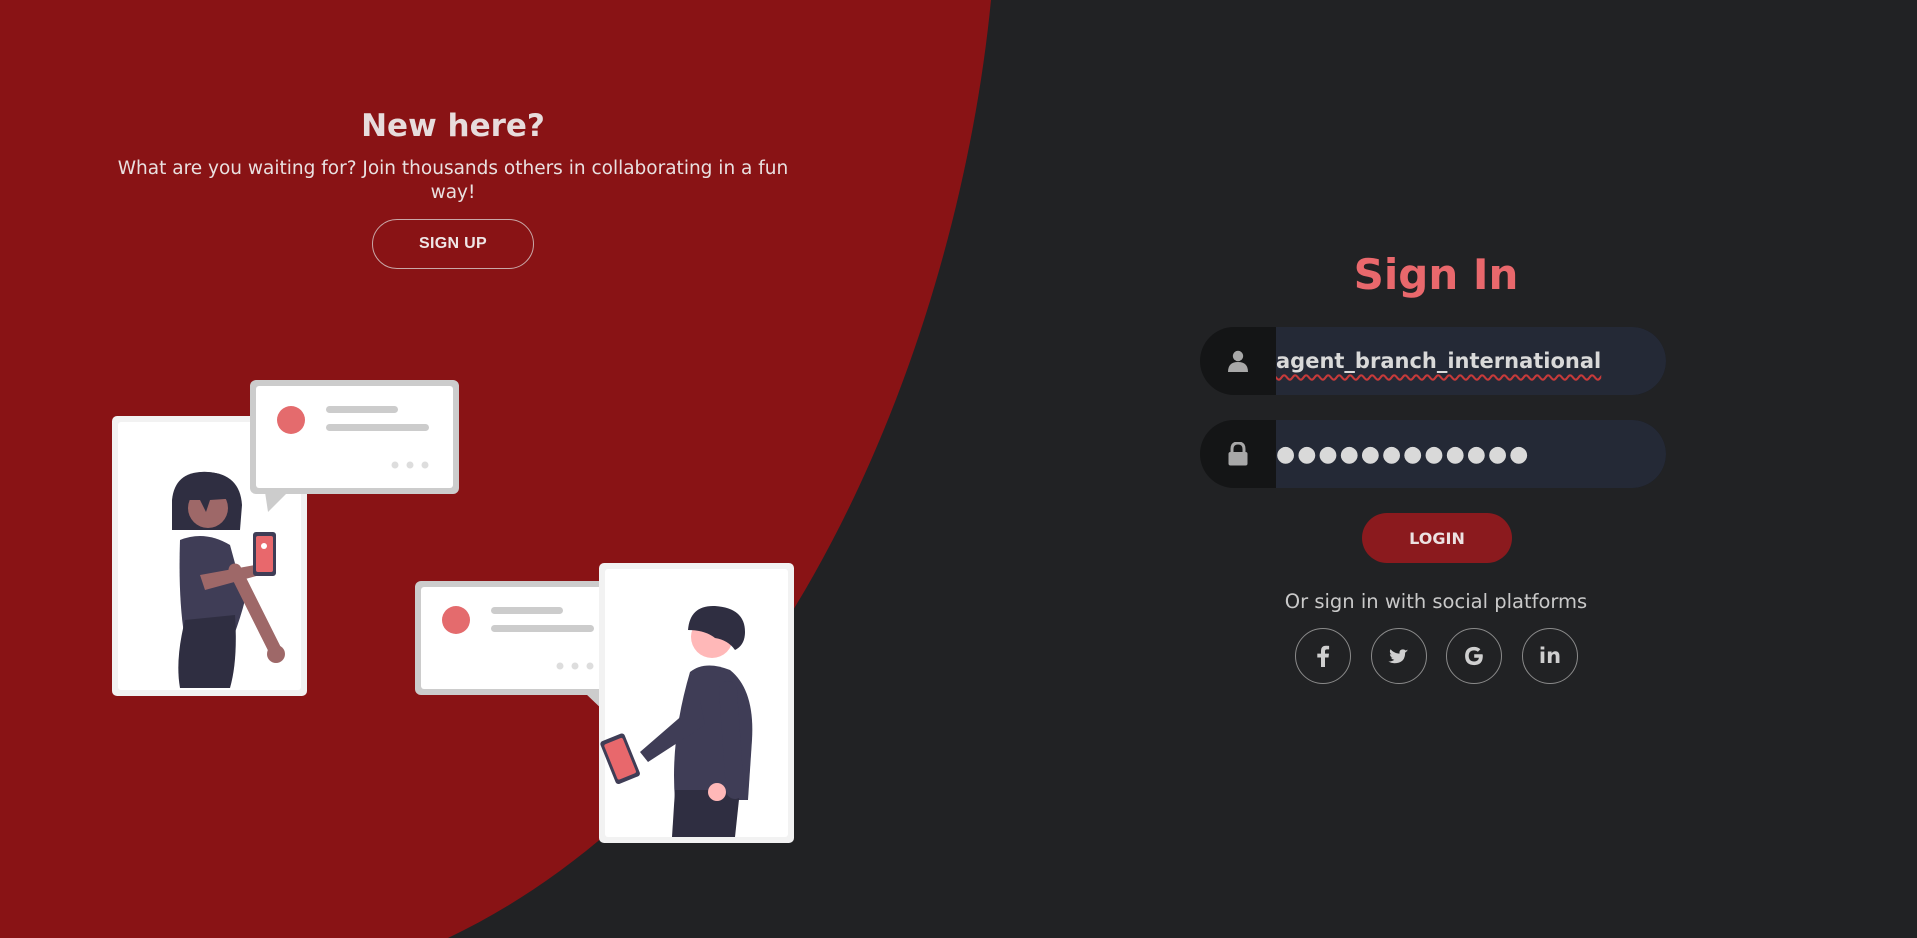 This screenshot has height=938, width=1917. Describe the element at coordinates (1403, 454) in the screenshot. I see `password-value: ●●●●●●●●●●●●` at that location.